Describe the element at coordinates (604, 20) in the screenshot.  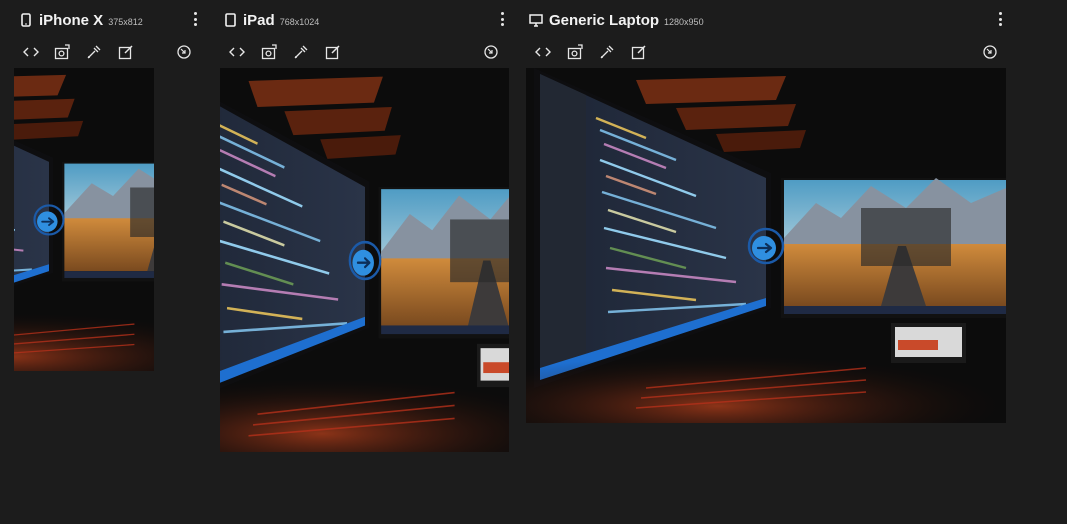
I see `device-name: Generic Laptop` at that location.